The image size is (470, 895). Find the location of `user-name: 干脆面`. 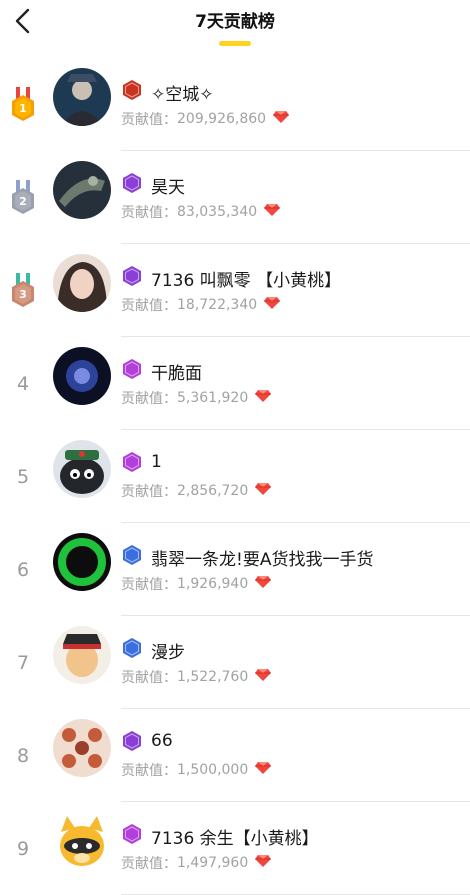

user-name: 干脆面 is located at coordinates (176, 374).